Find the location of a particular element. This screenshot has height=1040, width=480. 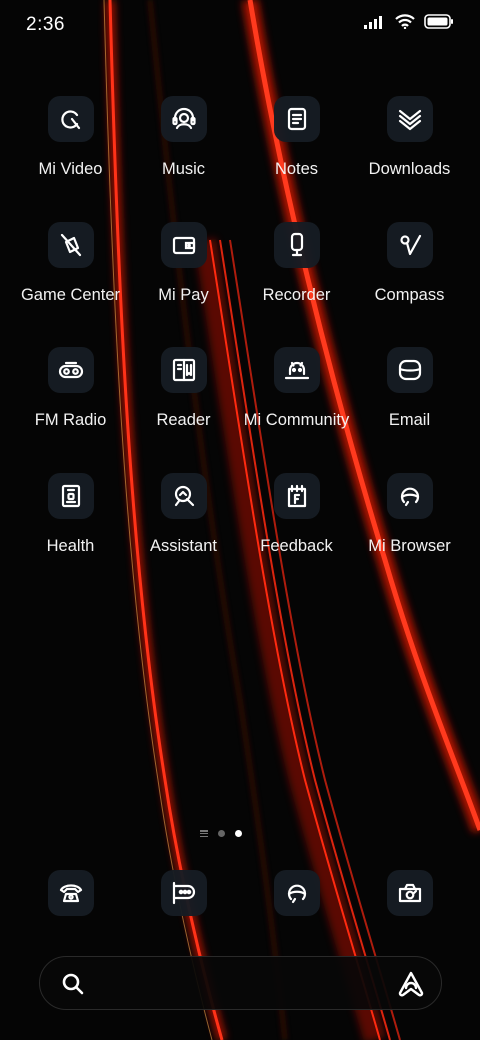

app-label: Compass is located at coordinates (409, 294).